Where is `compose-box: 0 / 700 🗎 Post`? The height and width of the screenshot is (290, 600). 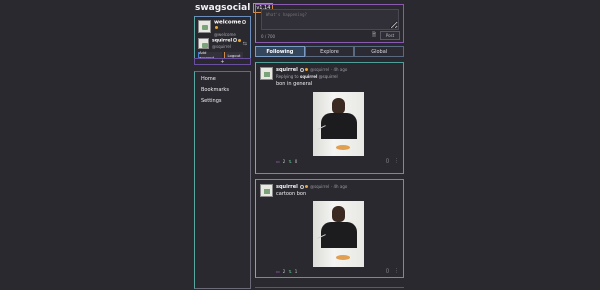
compose-box: 0 / 700 🗎 Post is located at coordinates (329, 23).